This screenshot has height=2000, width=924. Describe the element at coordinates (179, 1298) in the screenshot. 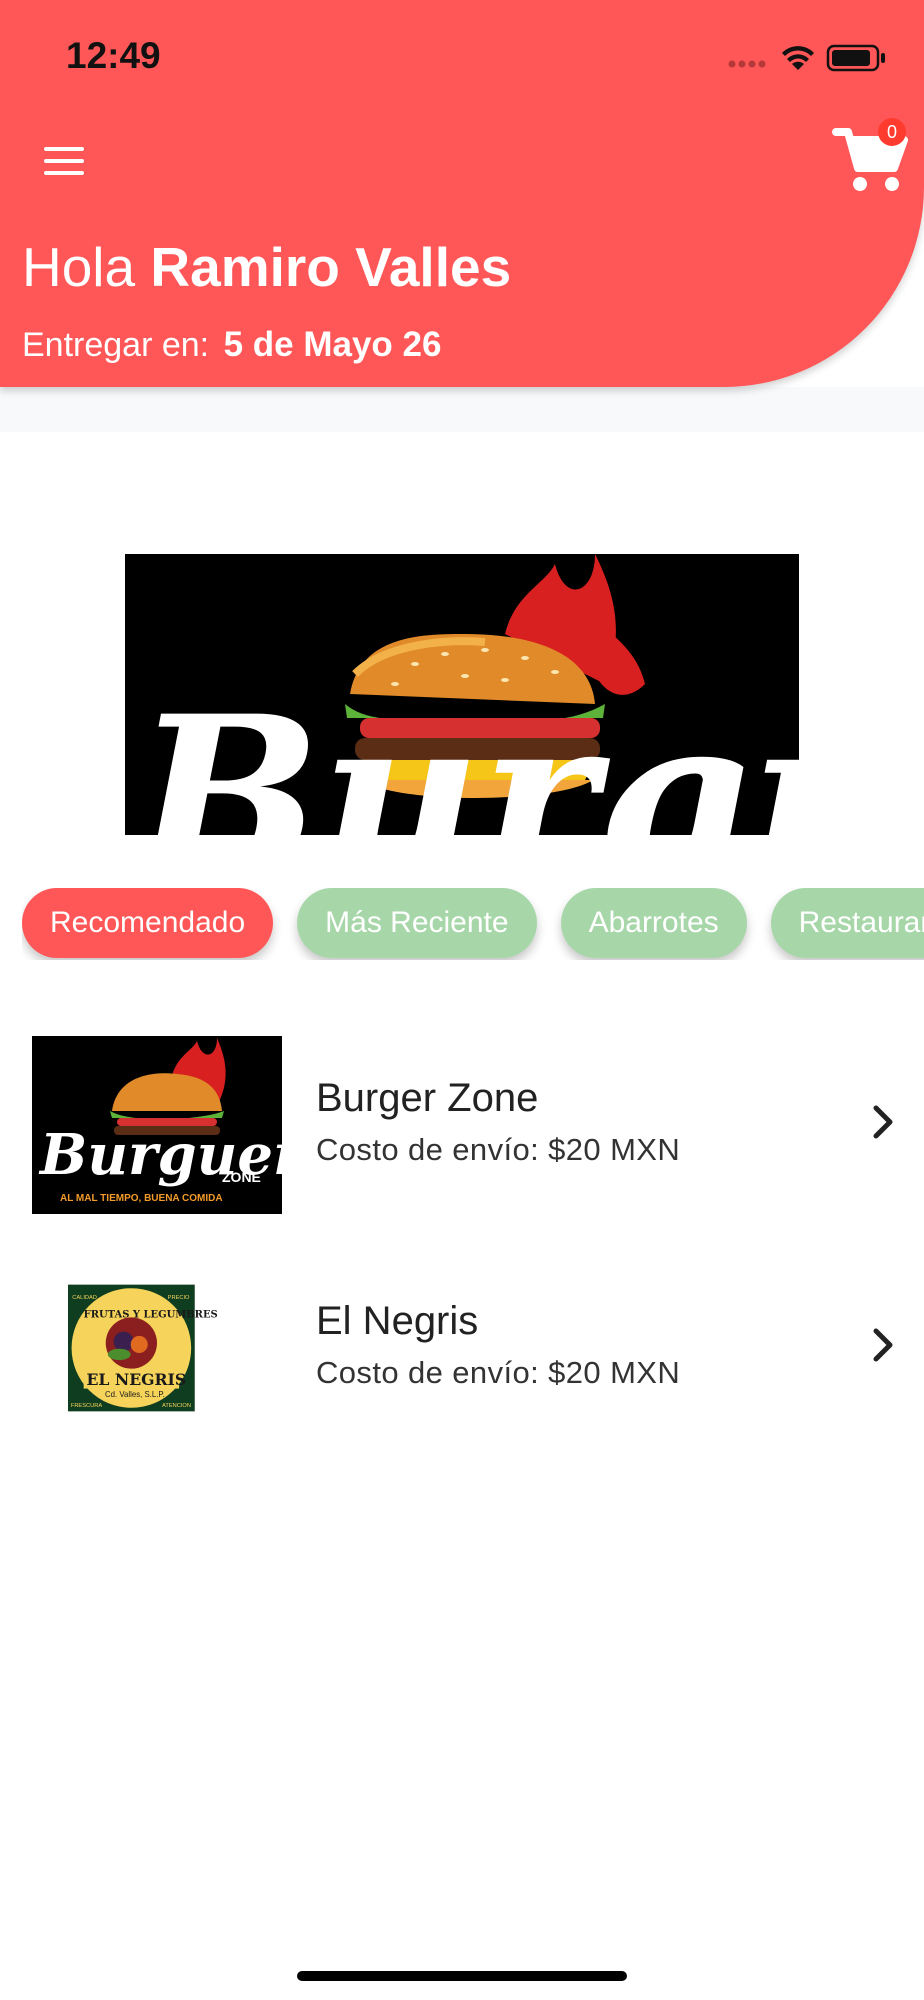

I see `logo-c2: PRECIO` at that location.